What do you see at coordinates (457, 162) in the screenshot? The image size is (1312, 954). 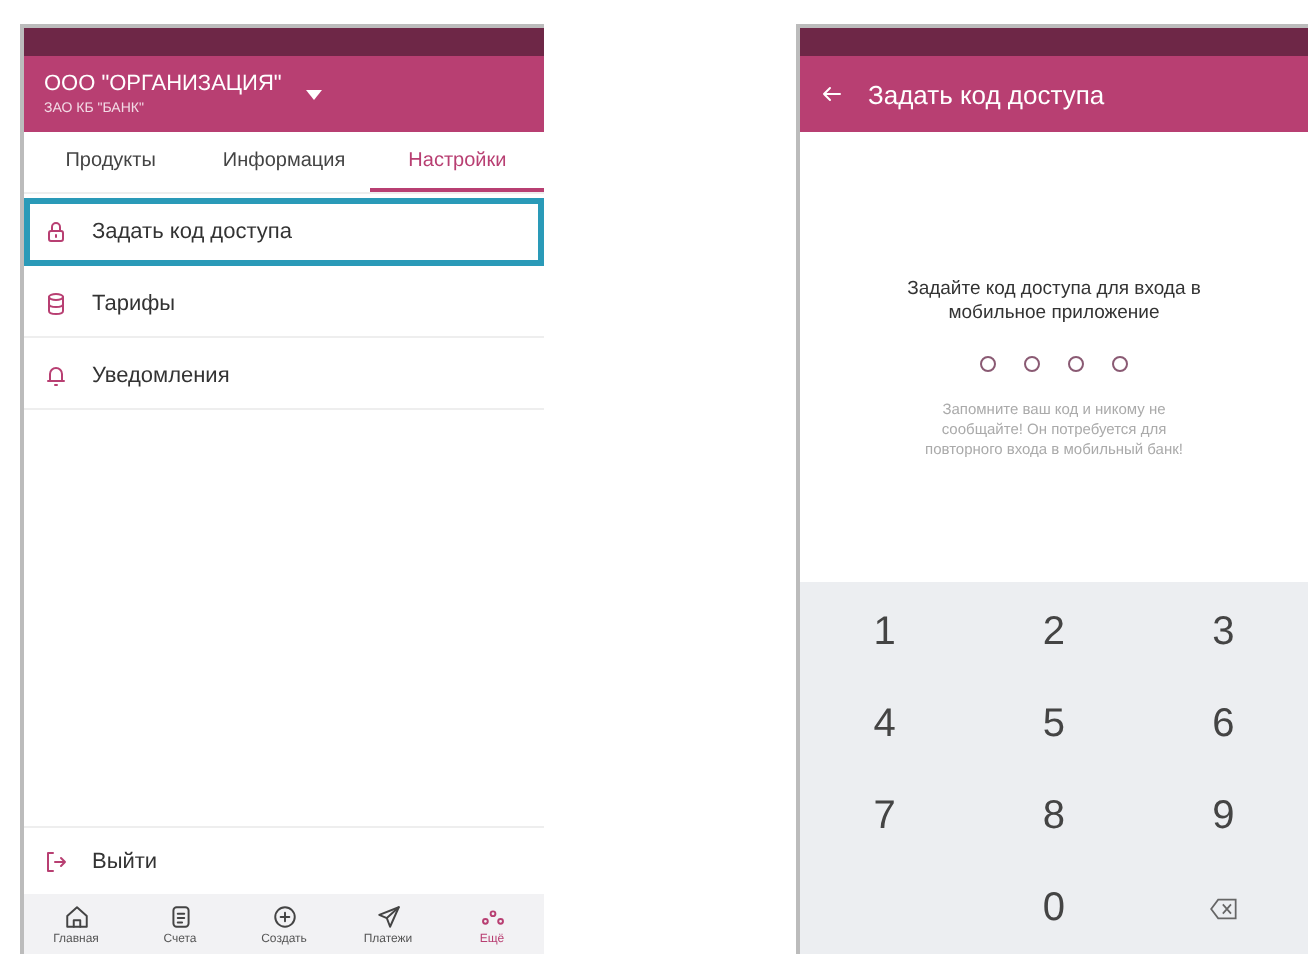 I see `tab: Настройки` at bounding box center [457, 162].